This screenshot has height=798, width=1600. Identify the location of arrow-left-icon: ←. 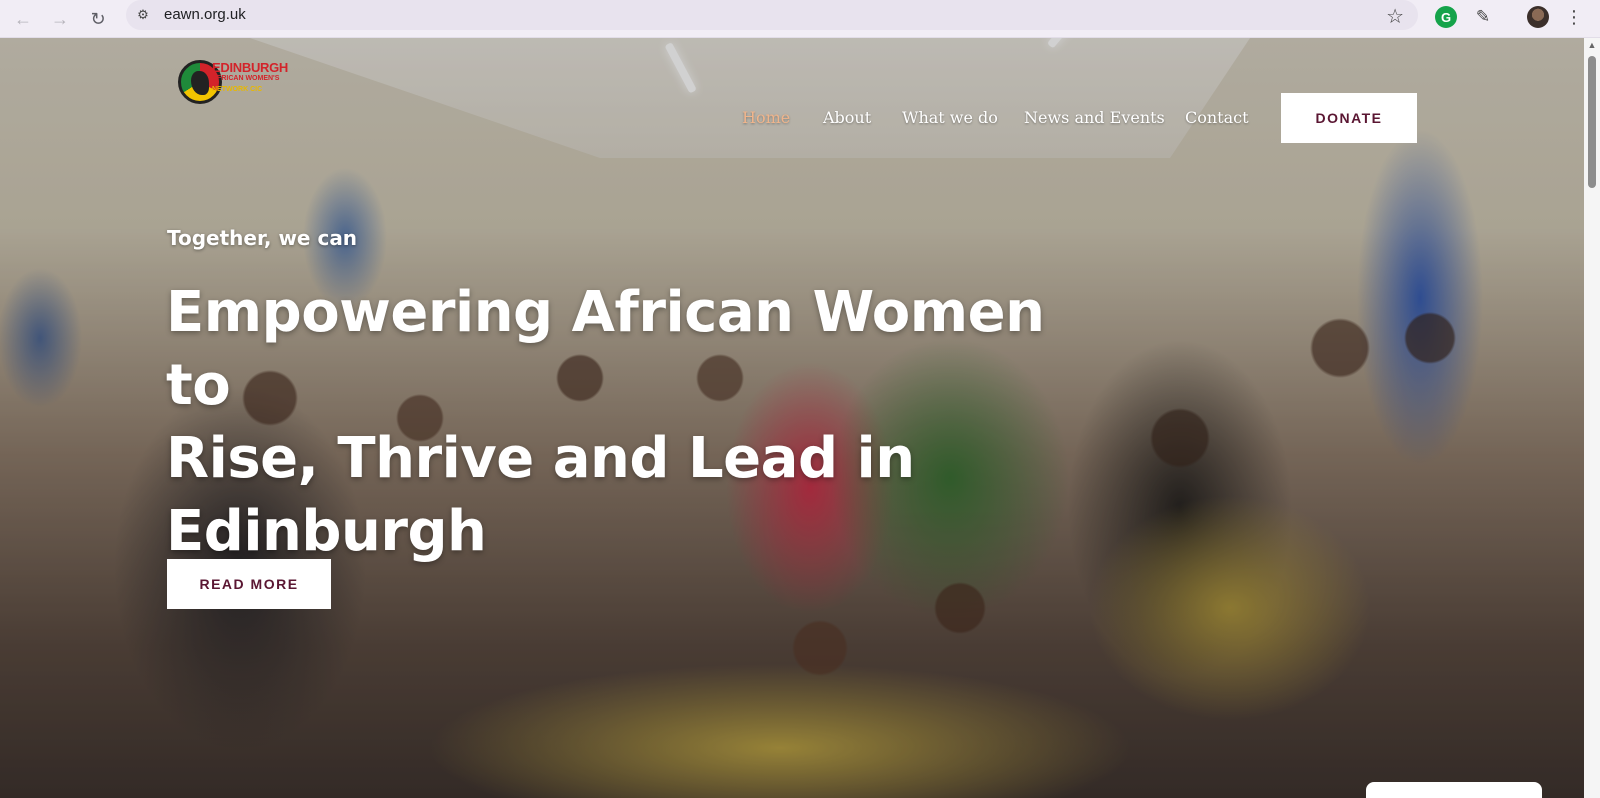
(23, 18).